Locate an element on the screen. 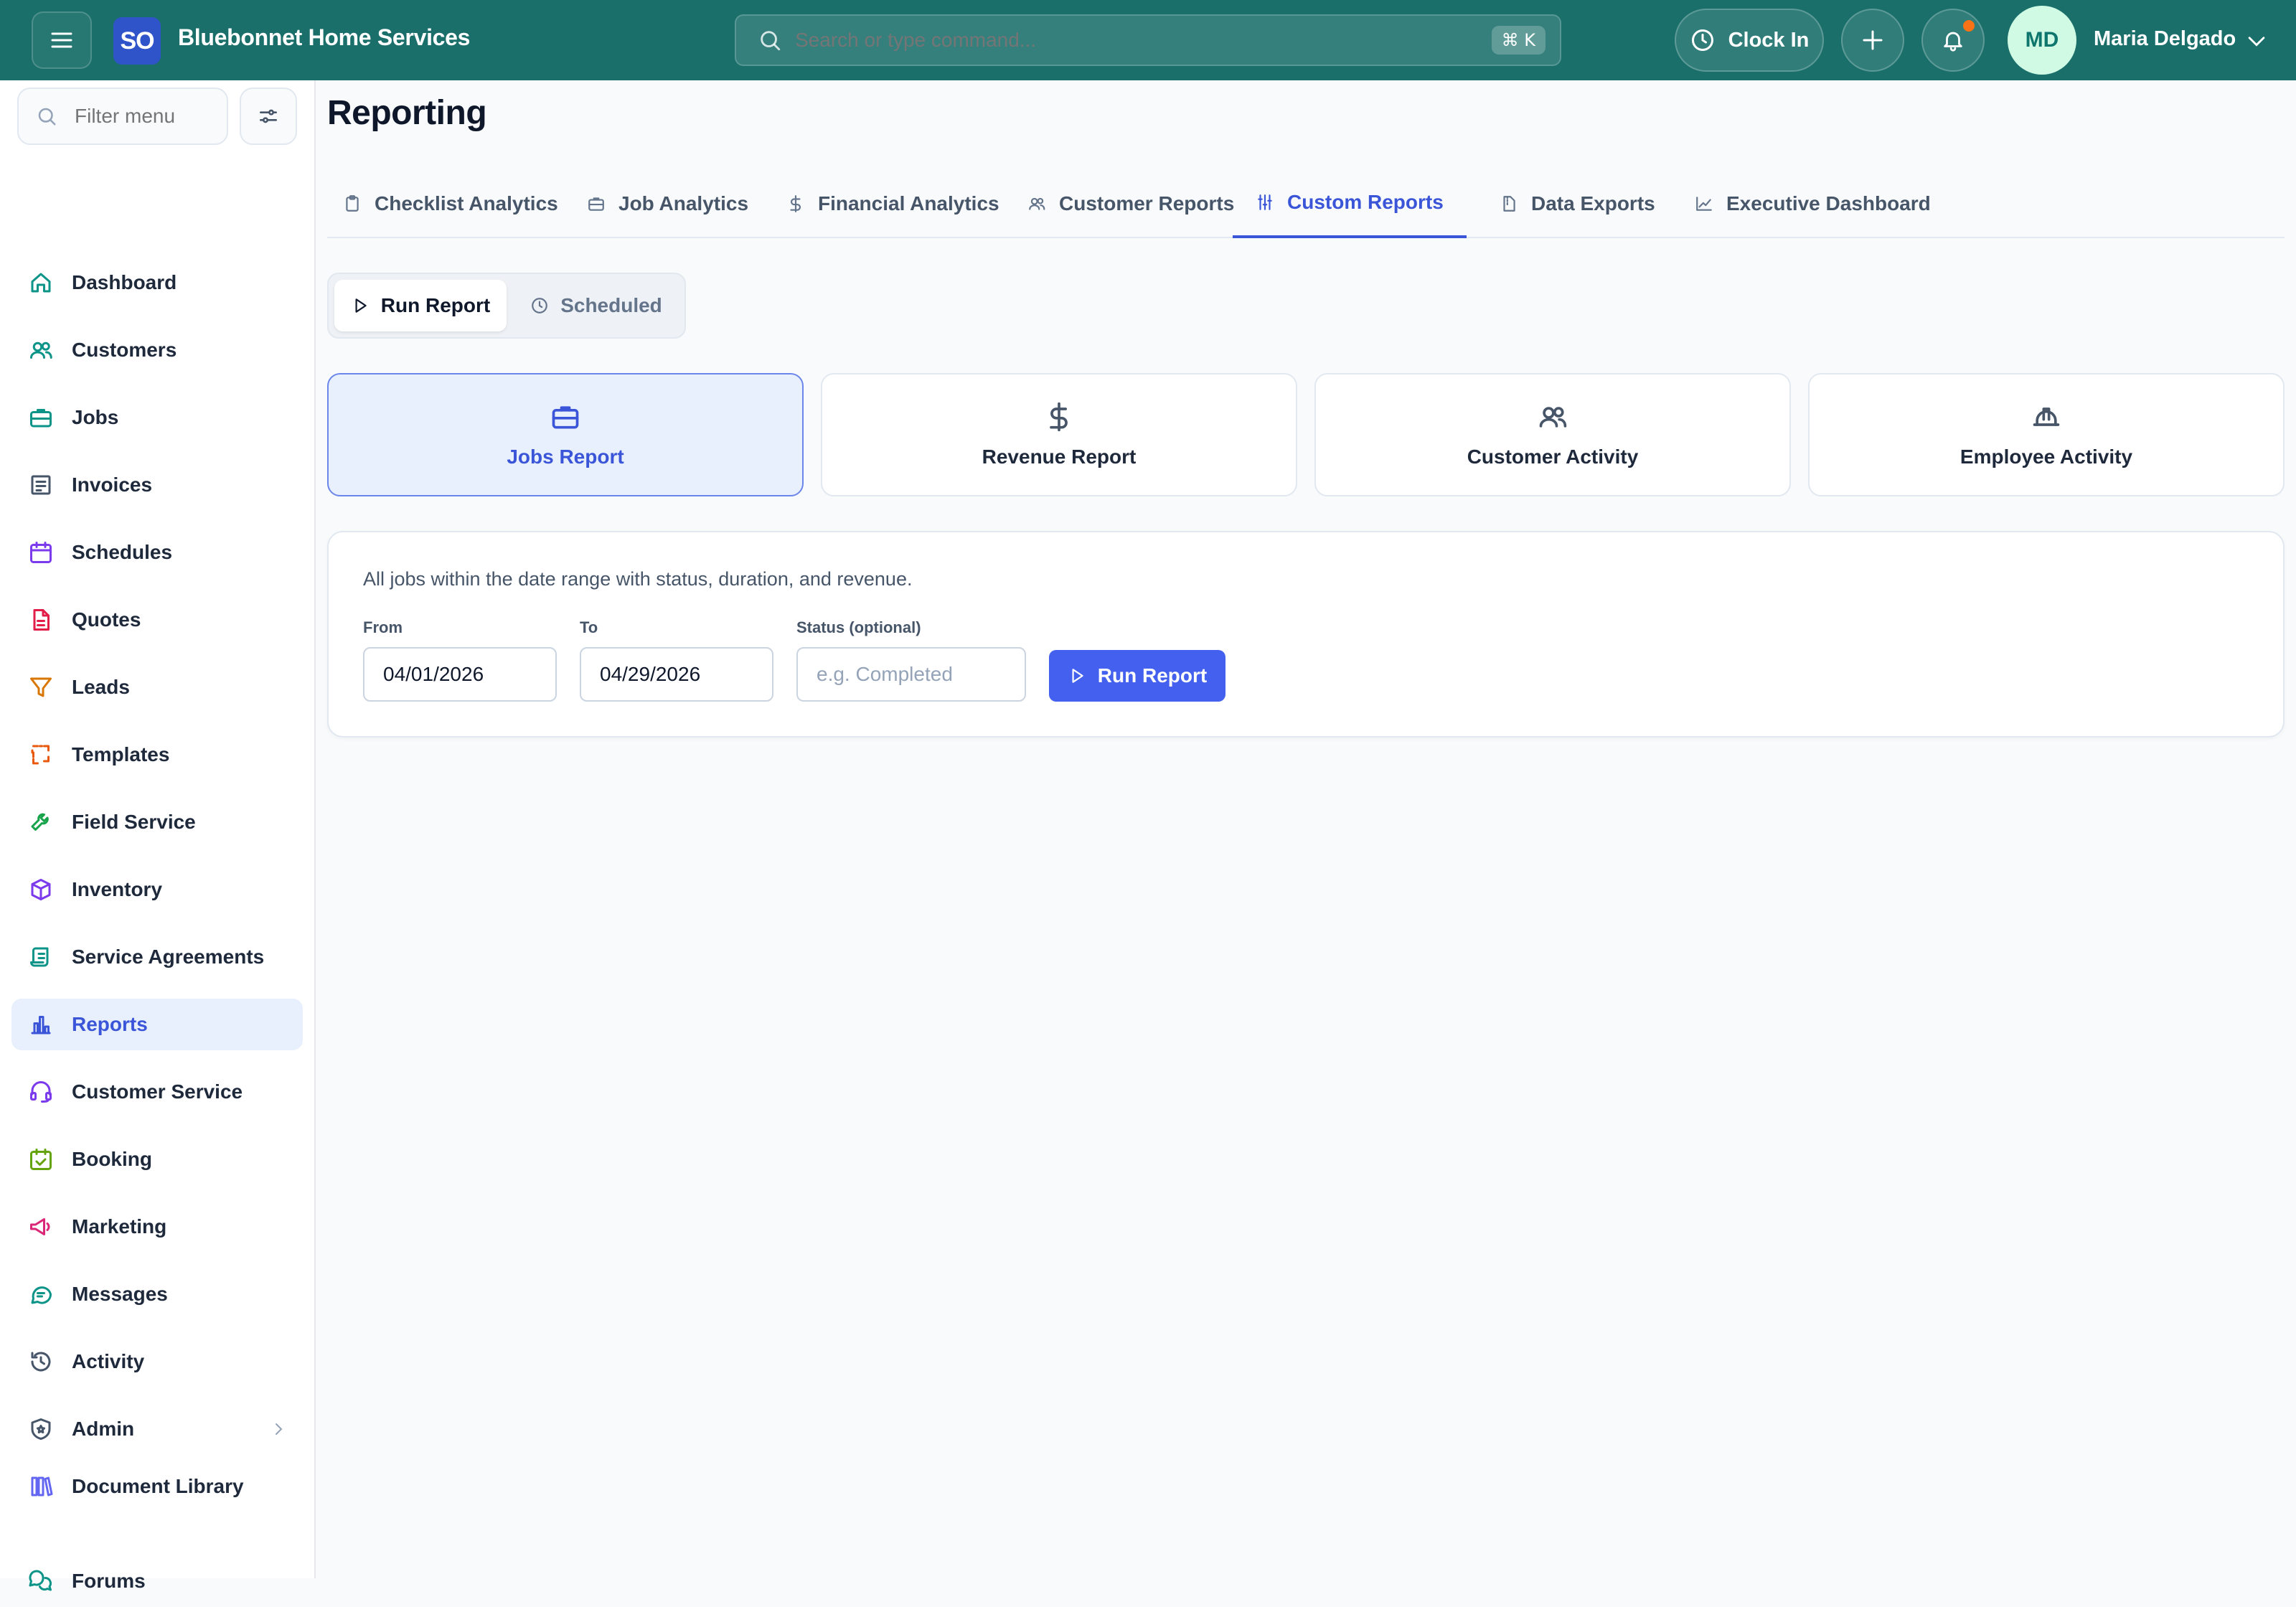 The image size is (2296, 1607). sidebar-item-reports: Reports is located at coordinates (157, 1024).